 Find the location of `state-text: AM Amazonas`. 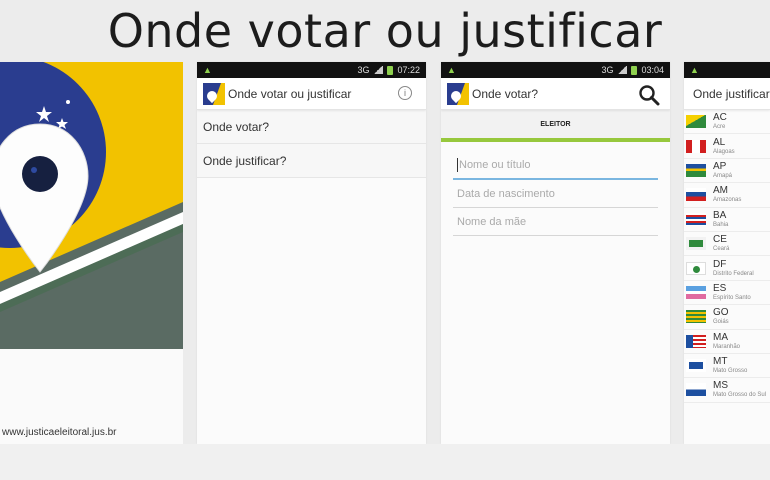

state-text: AM Amazonas is located at coordinates (727, 194).